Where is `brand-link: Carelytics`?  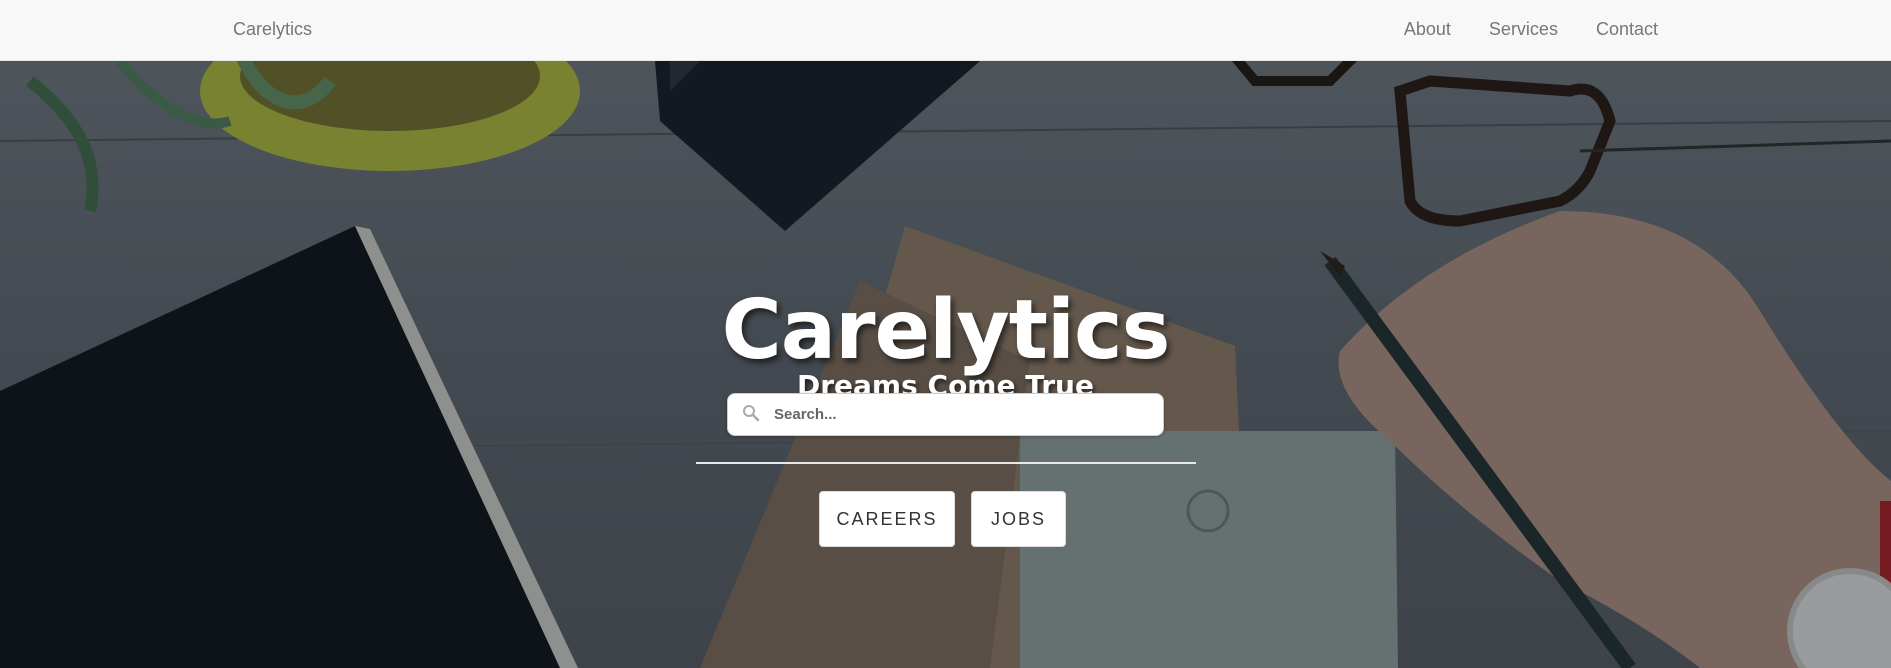 brand-link: Carelytics is located at coordinates (272, 29).